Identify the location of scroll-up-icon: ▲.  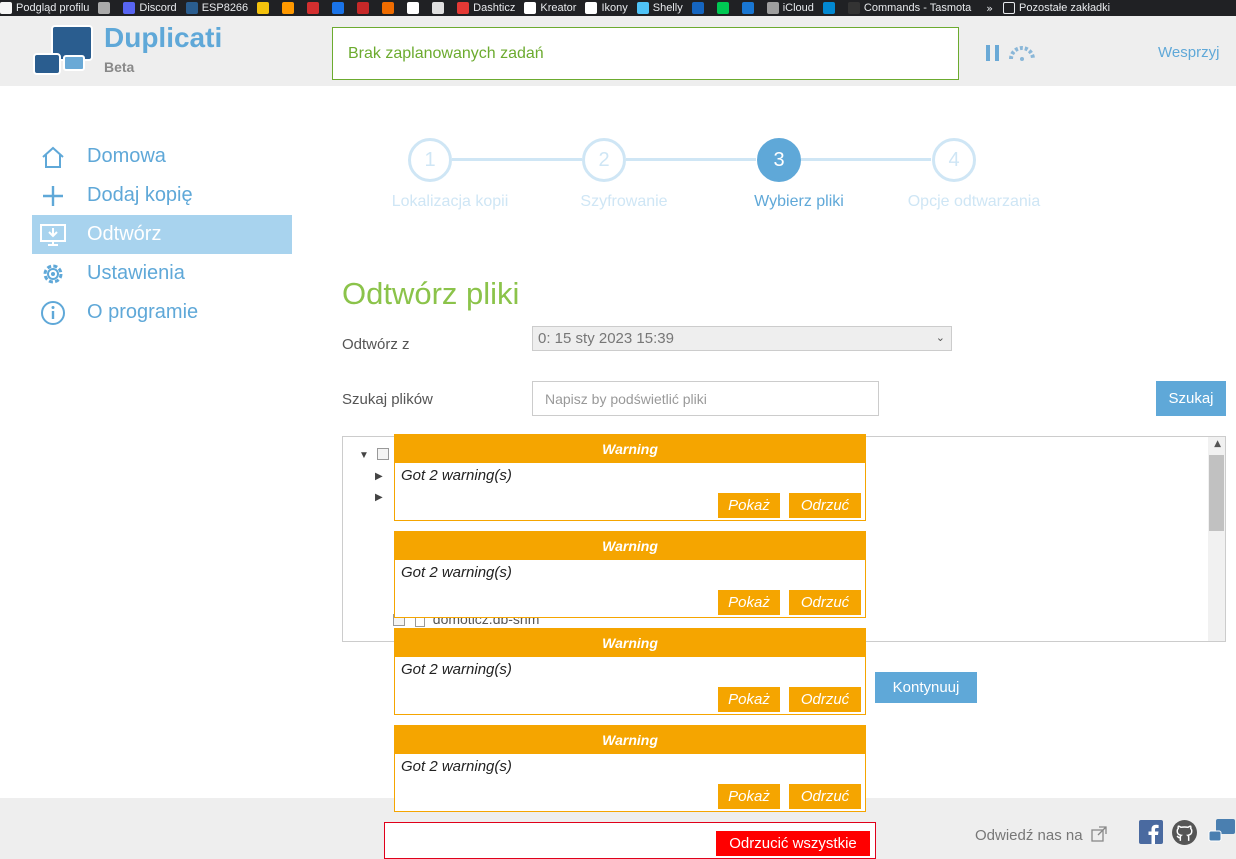
(1217, 444).